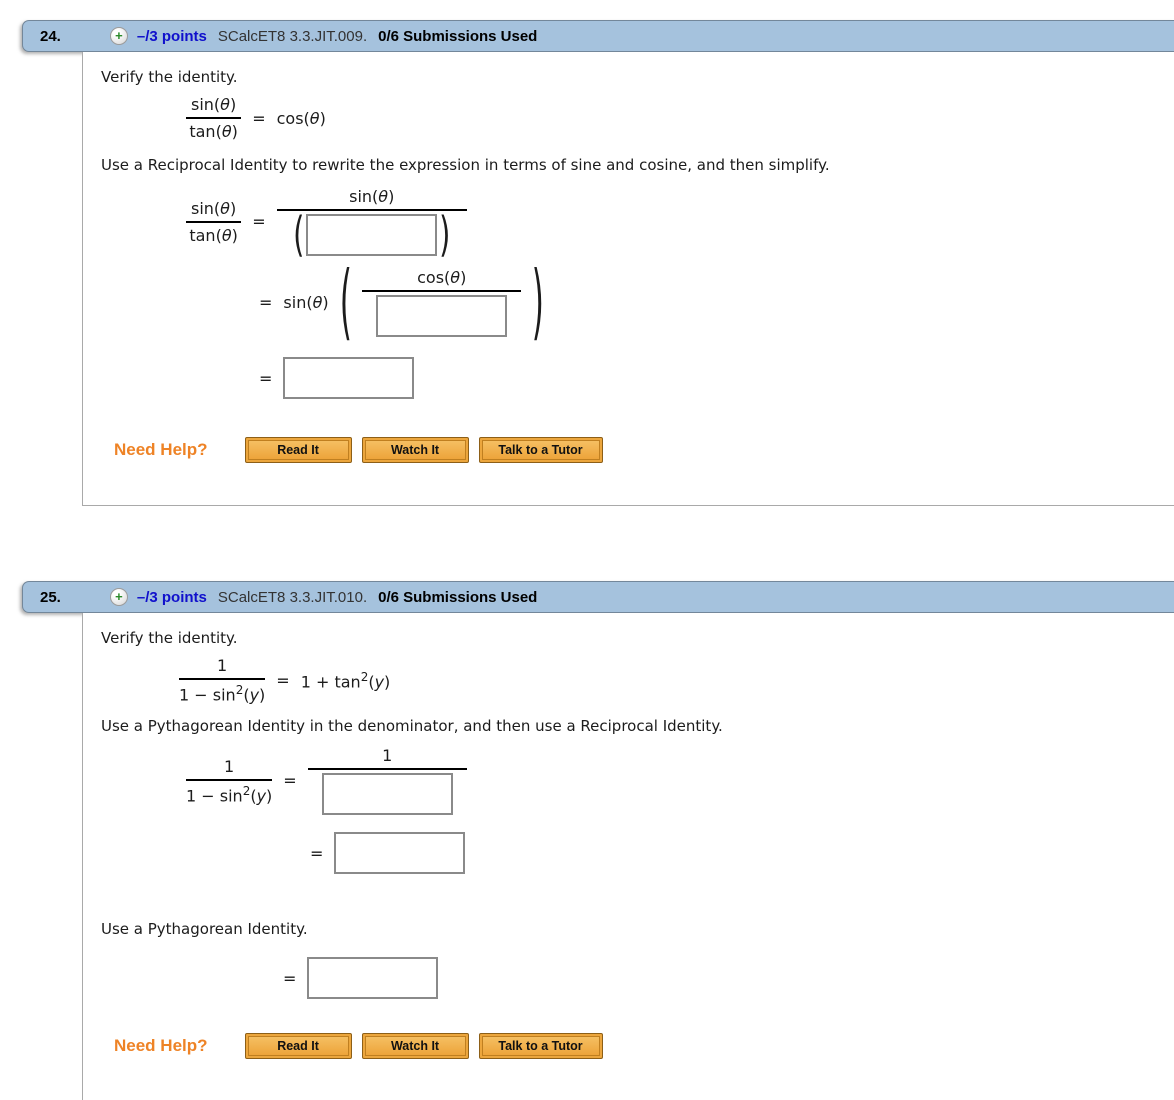 Image resolution: width=1174 pixels, height=1100 pixels. I want to click on instruction2-text: Use a Pythagorean Identity., so click(204, 929).